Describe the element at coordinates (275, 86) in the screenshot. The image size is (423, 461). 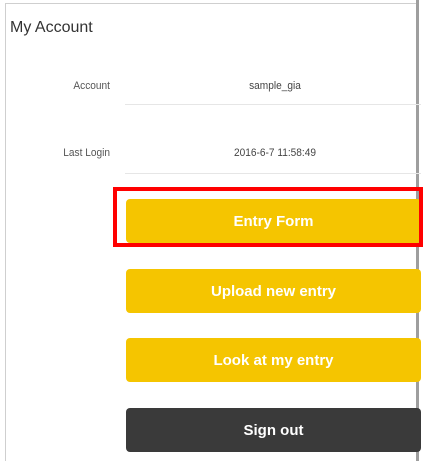
I see `account-value: sample_gia` at that location.